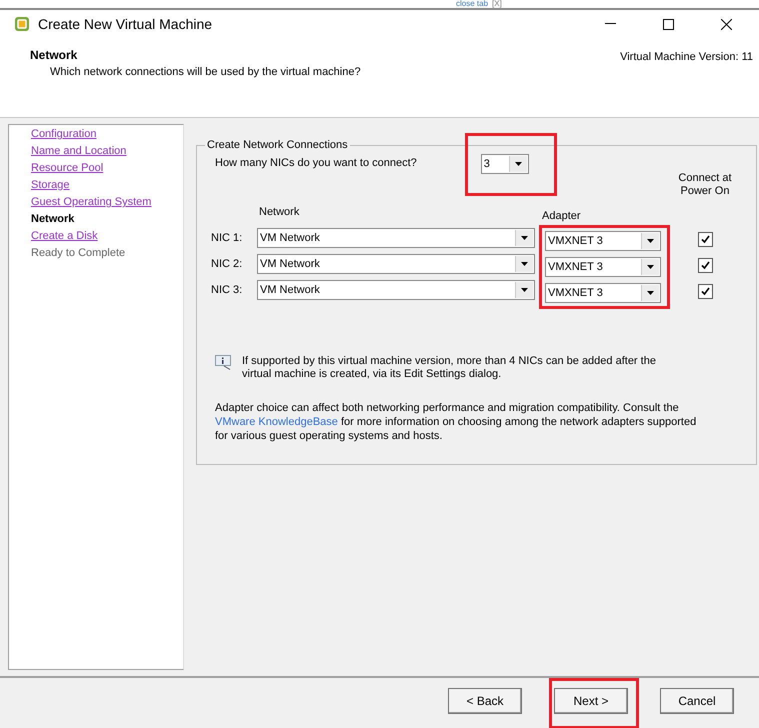  Describe the element at coordinates (227, 290) in the screenshot. I see `nic-label: NIC 3:` at that location.